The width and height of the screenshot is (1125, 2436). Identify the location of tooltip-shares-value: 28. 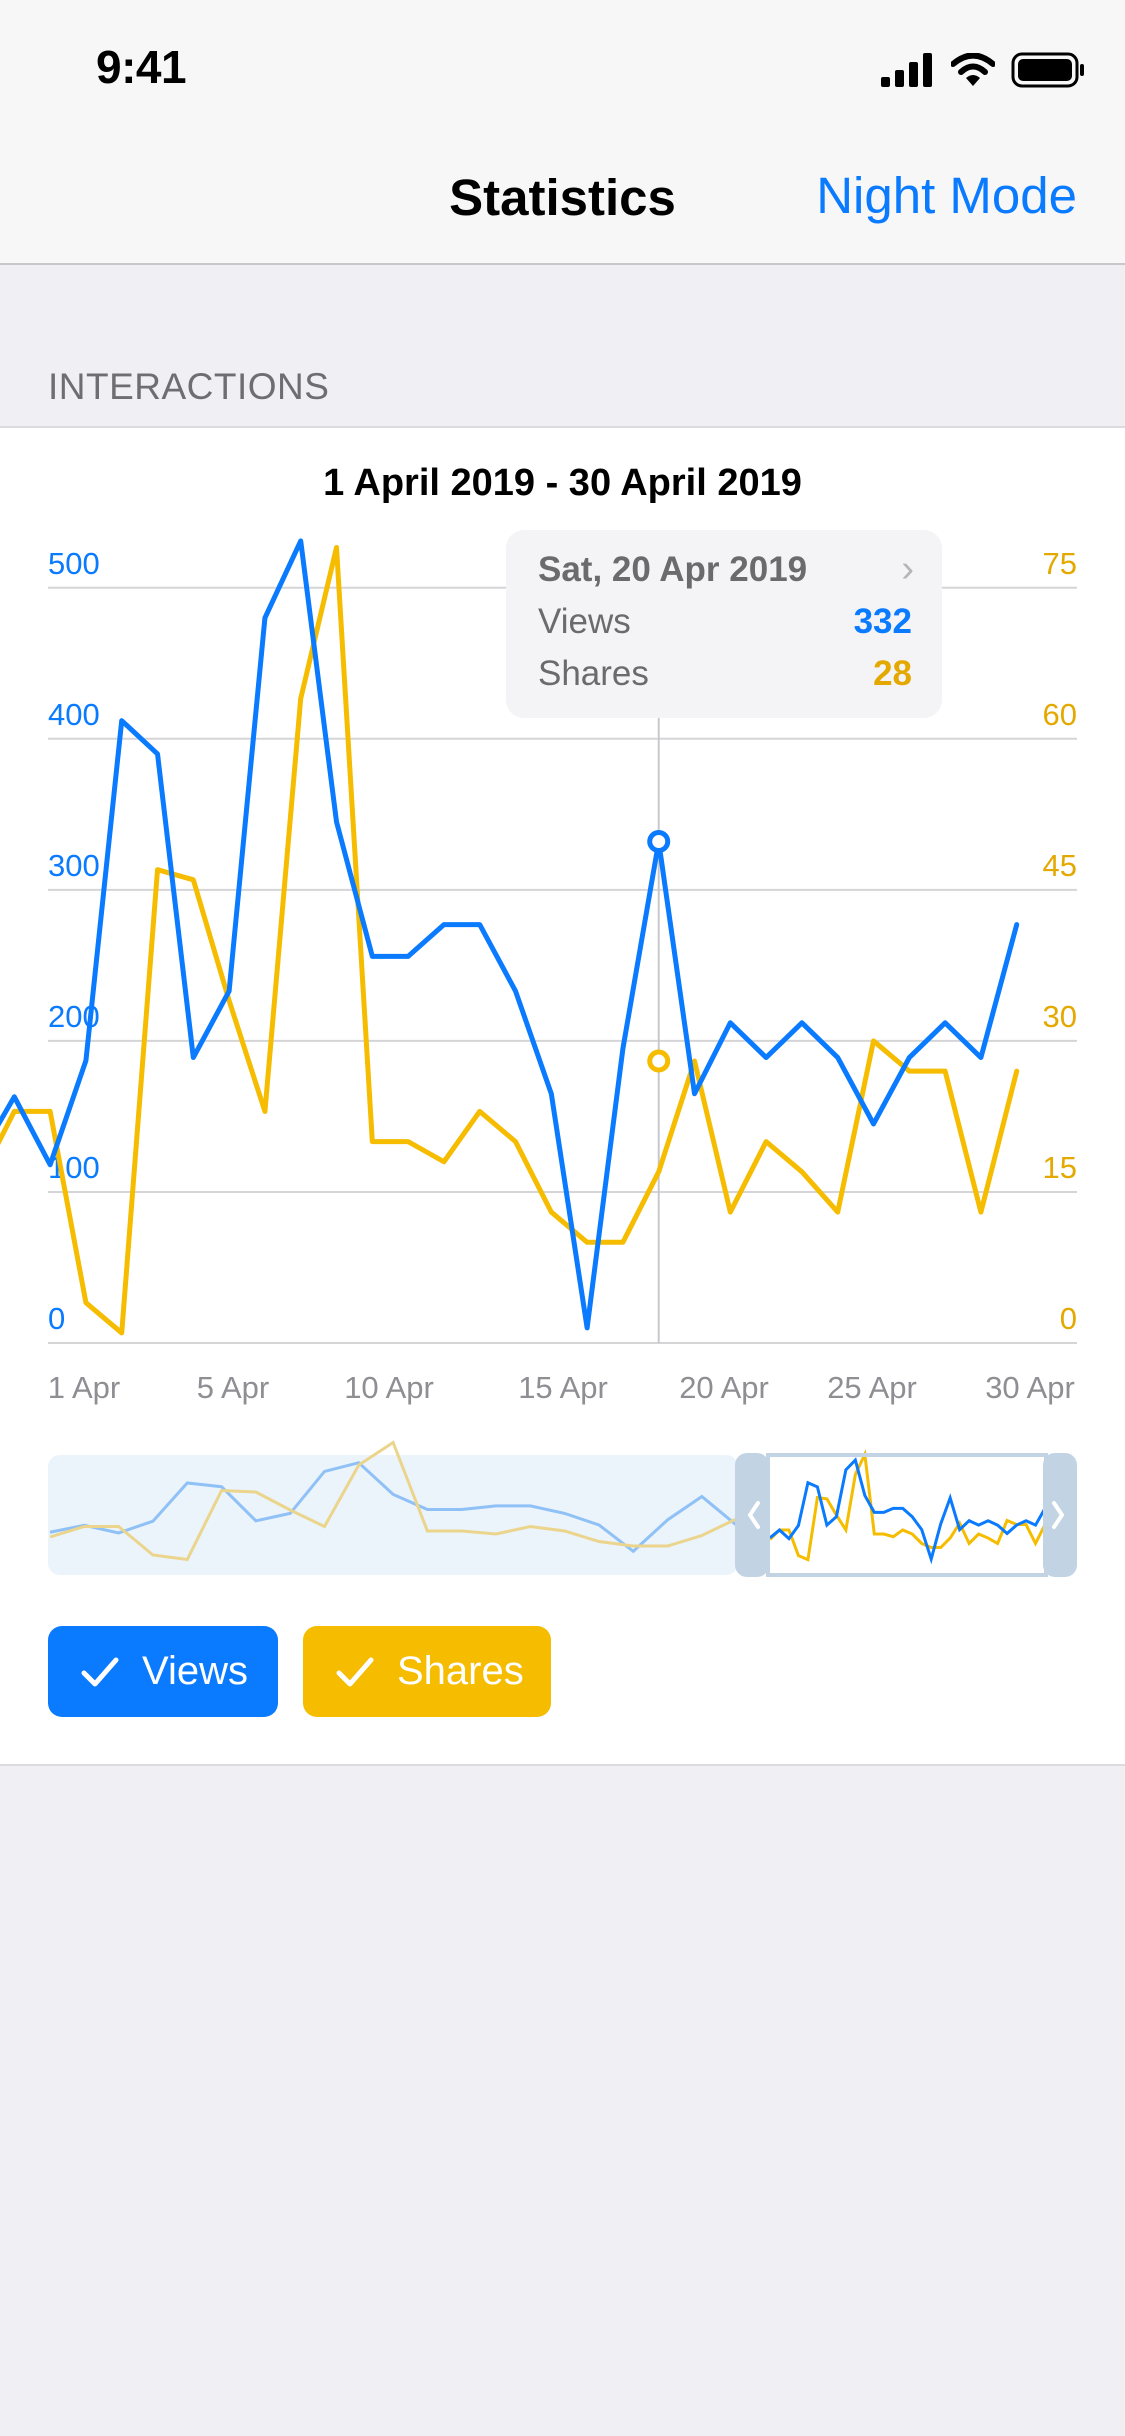
(892, 673).